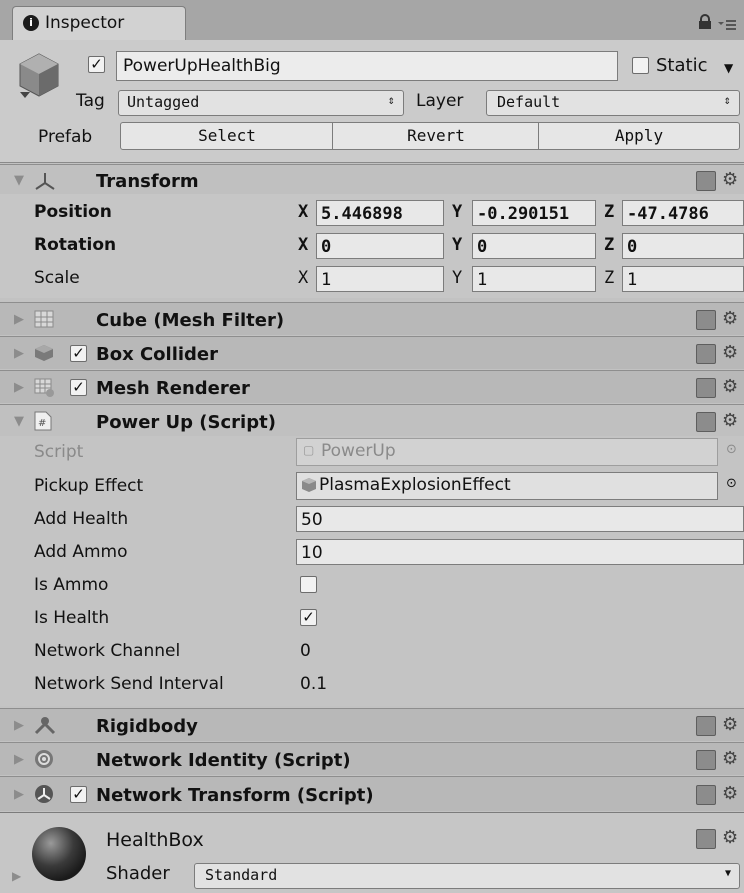 The width and height of the screenshot is (744, 893). I want to click on is-ammo-label: Is Ammo, so click(71, 585).